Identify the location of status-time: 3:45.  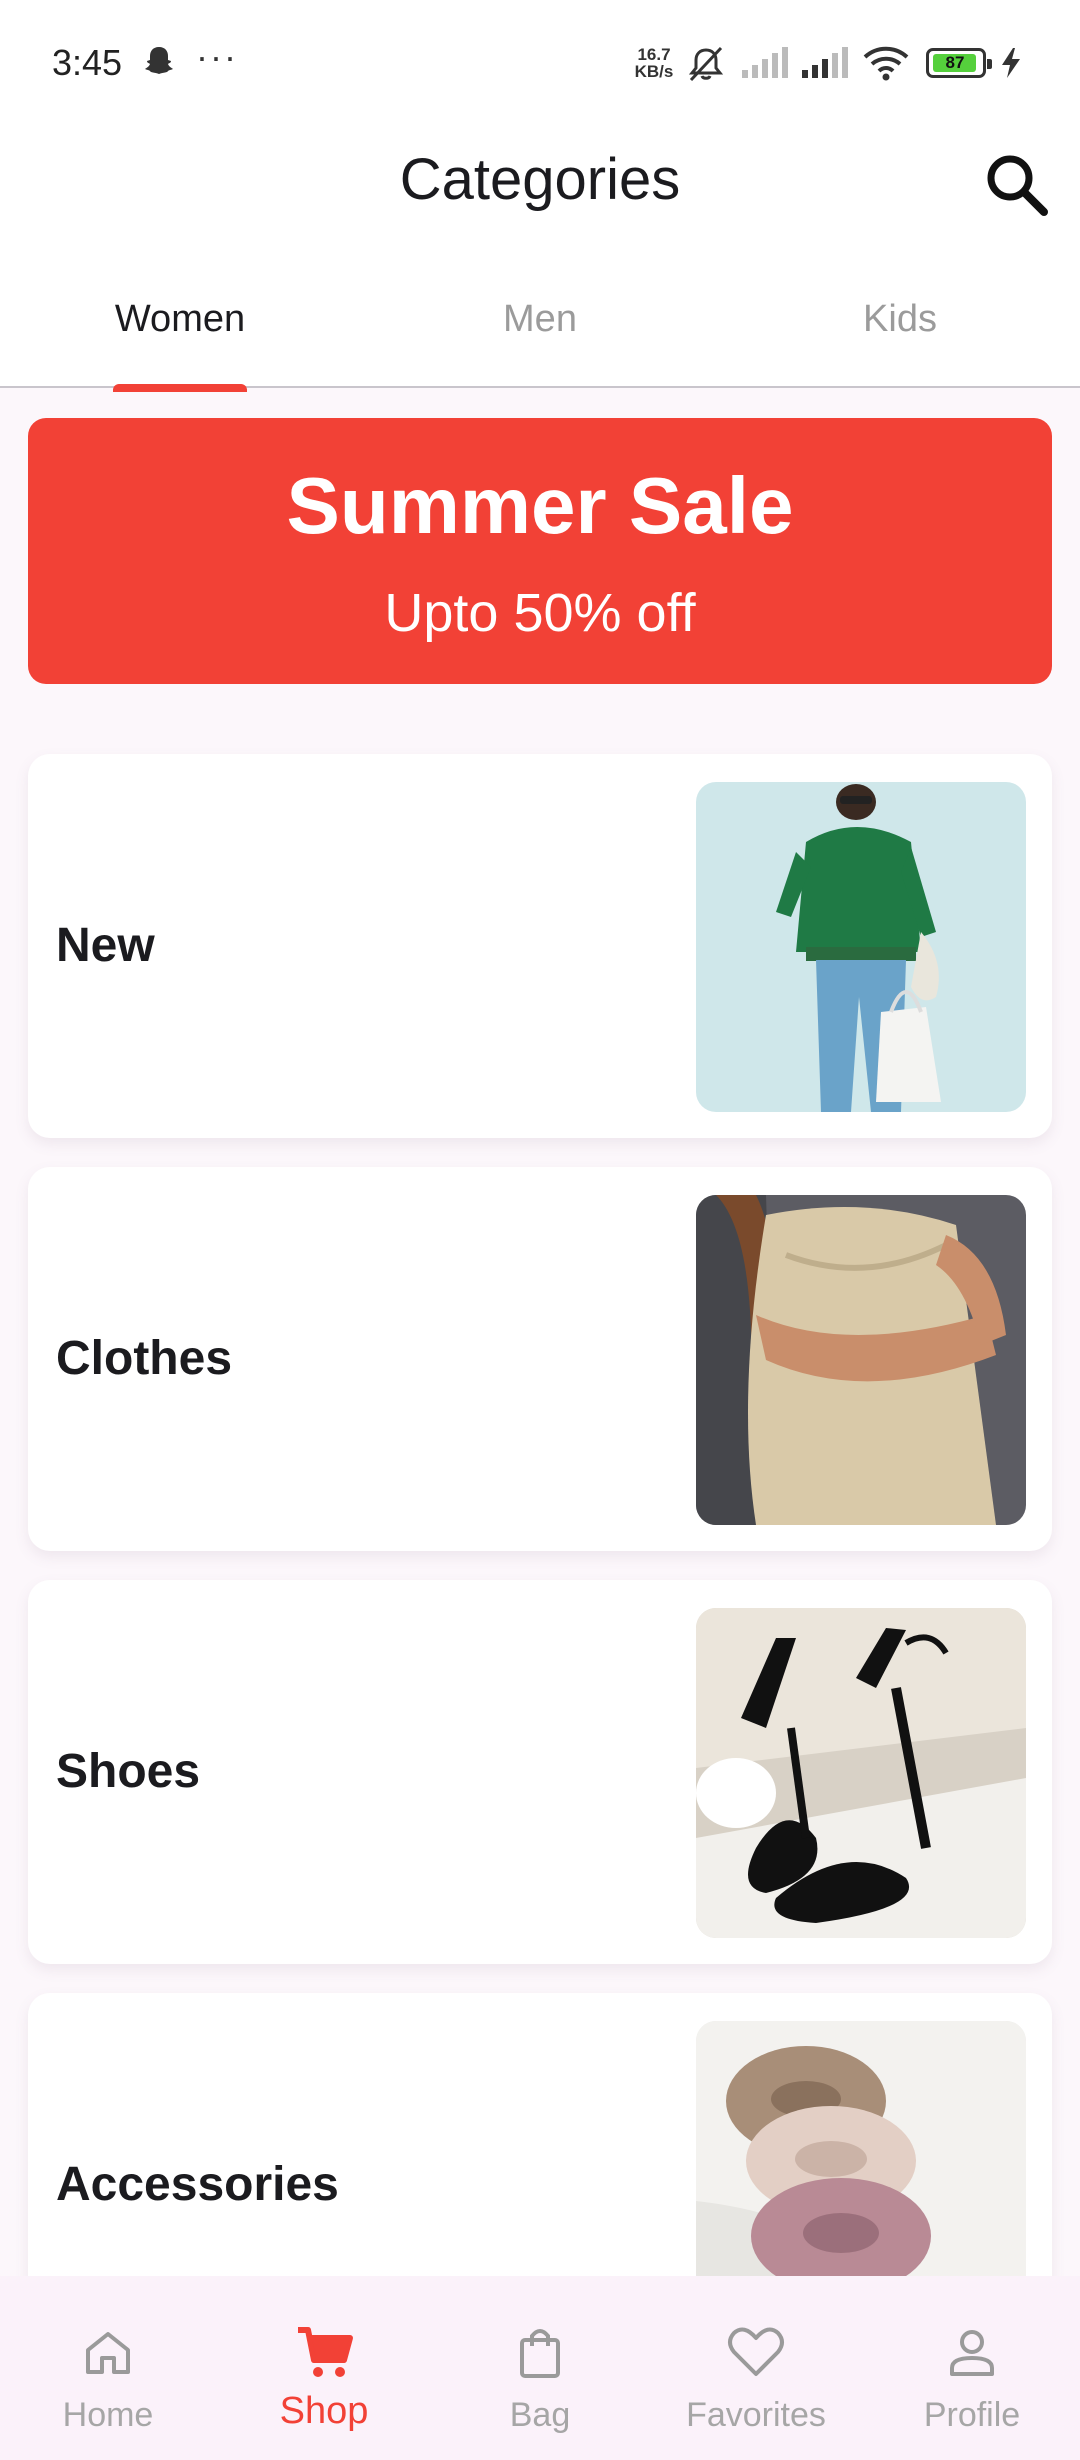
(87, 62).